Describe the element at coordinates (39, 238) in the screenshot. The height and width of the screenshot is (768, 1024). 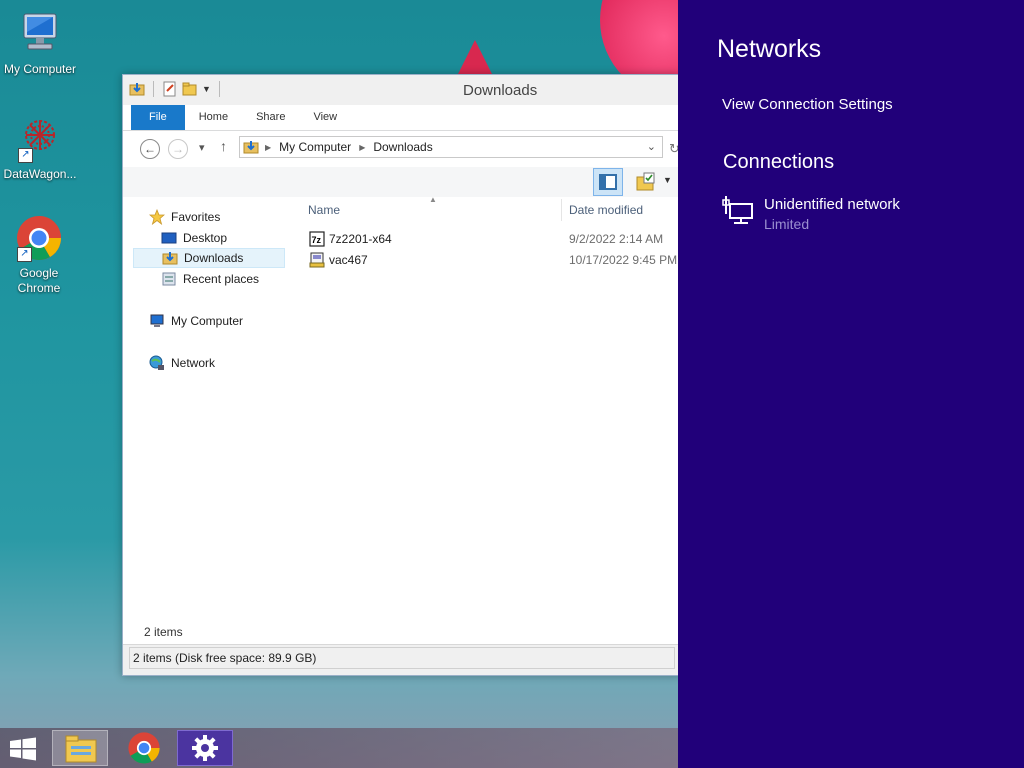
I see `chrome-icon: ↗` at that location.